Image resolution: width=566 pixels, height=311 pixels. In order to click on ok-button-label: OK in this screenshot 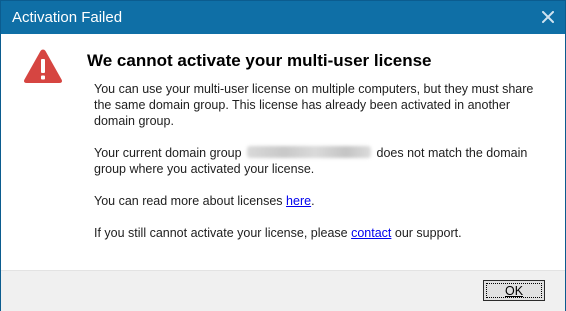, I will do `click(514, 290)`.